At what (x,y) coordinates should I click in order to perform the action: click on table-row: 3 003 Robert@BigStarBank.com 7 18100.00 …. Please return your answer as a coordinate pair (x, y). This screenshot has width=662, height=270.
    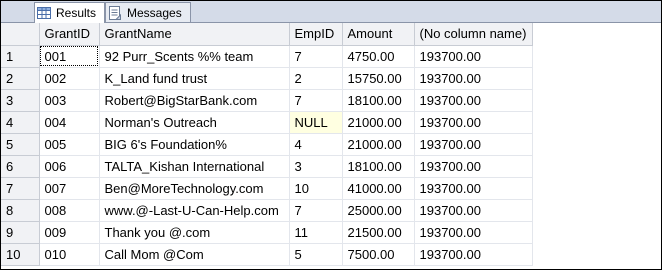
    Looking at the image, I should click on (267, 100).